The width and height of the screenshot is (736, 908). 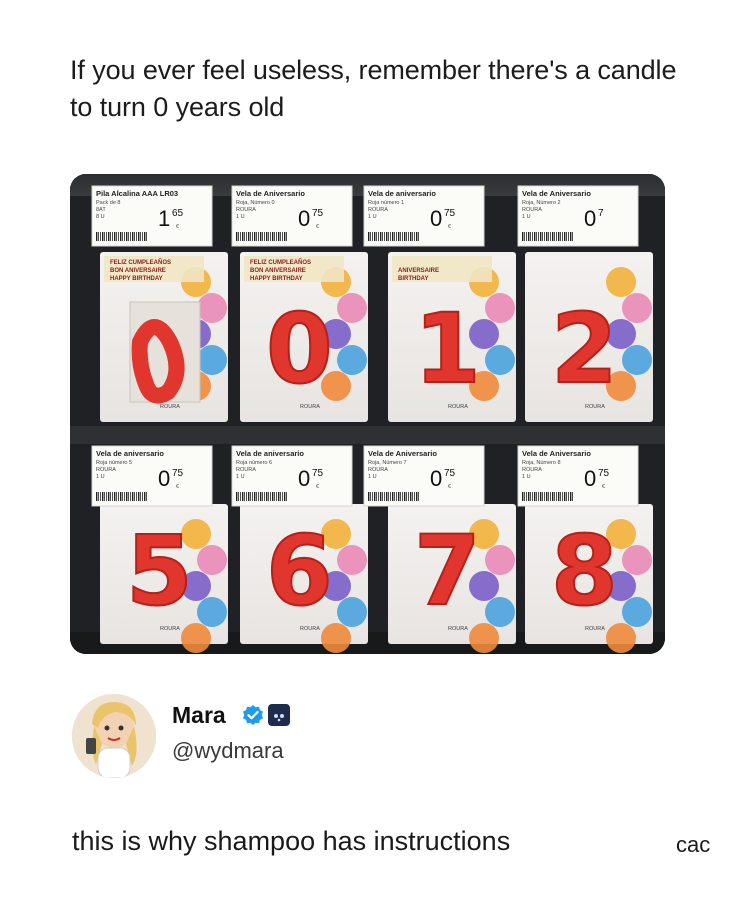 What do you see at coordinates (159, 571) in the screenshot?
I see `candle-digit: 5` at bounding box center [159, 571].